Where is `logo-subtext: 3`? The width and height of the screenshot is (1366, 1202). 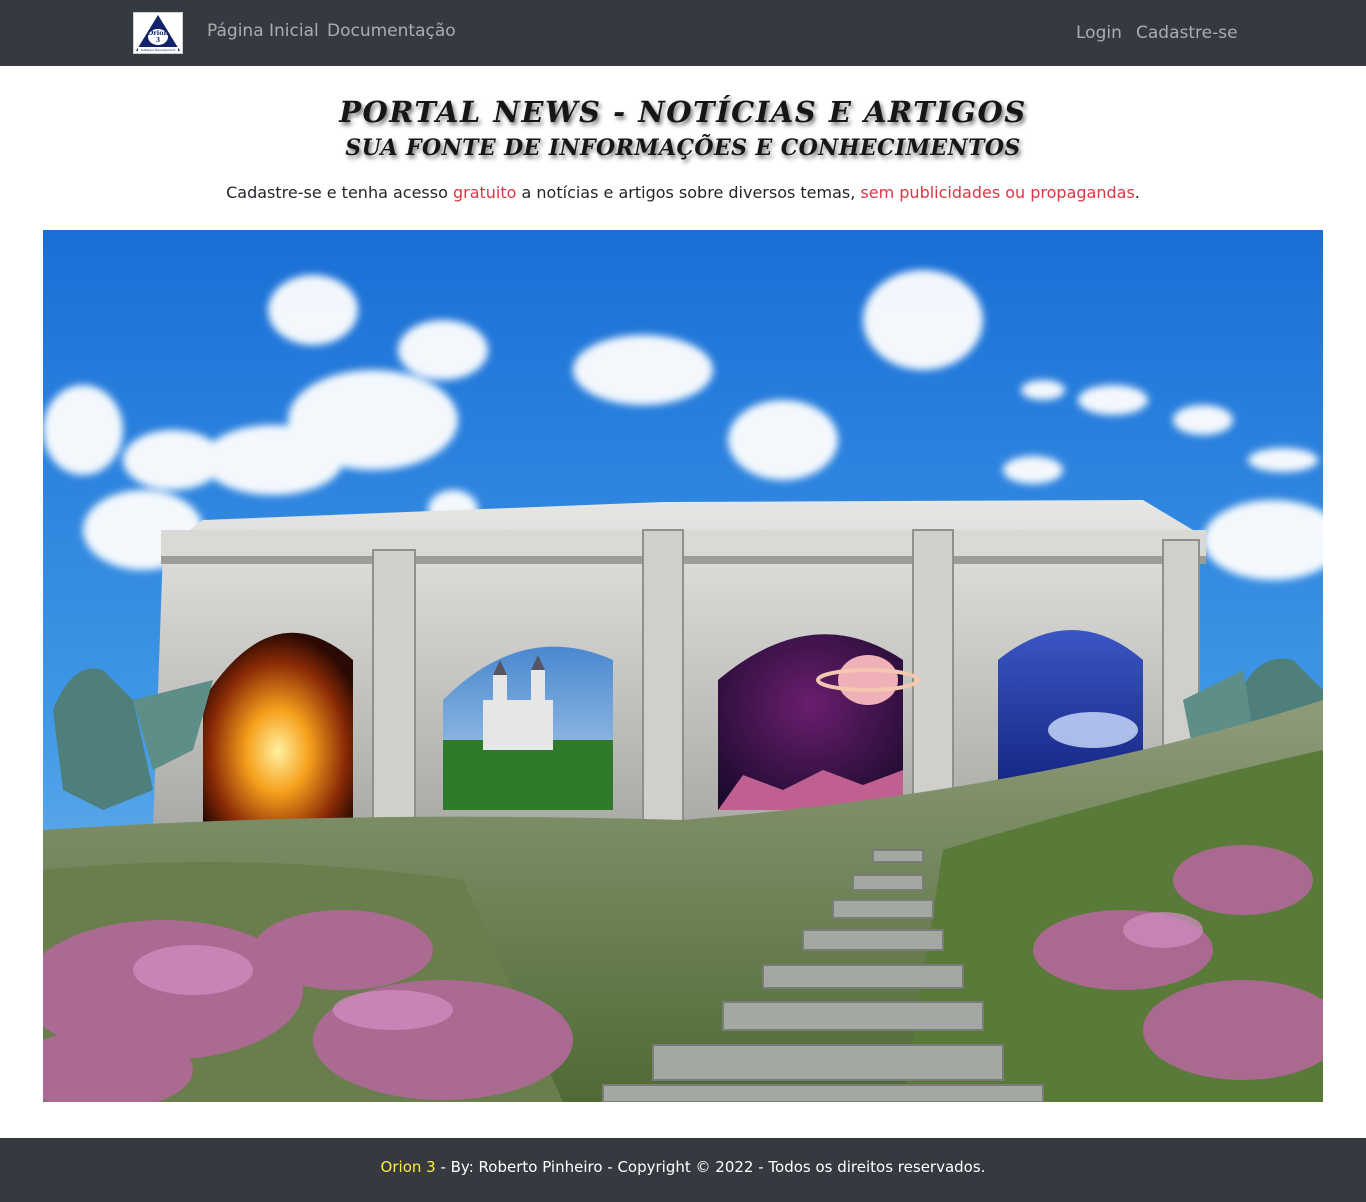 logo-subtext: 3 is located at coordinates (158, 40).